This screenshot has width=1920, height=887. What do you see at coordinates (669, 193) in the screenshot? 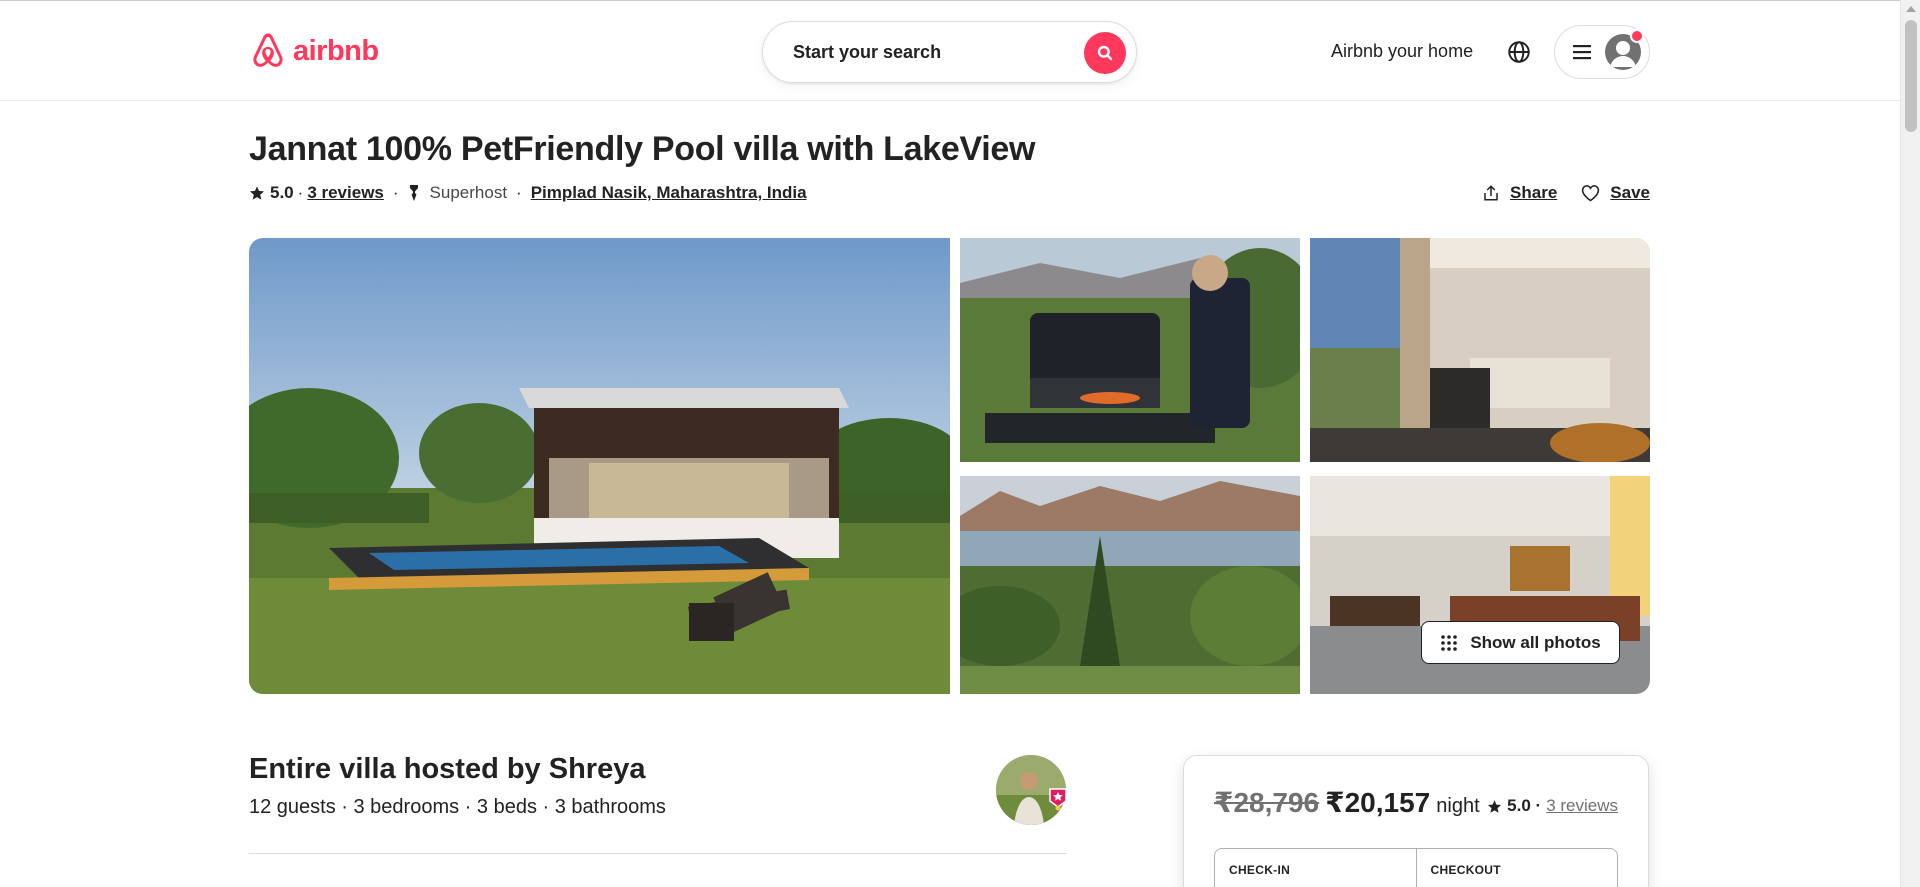
I see `location-link: Pimplad Nasik, Maharashtra, India` at bounding box center [669, 193].